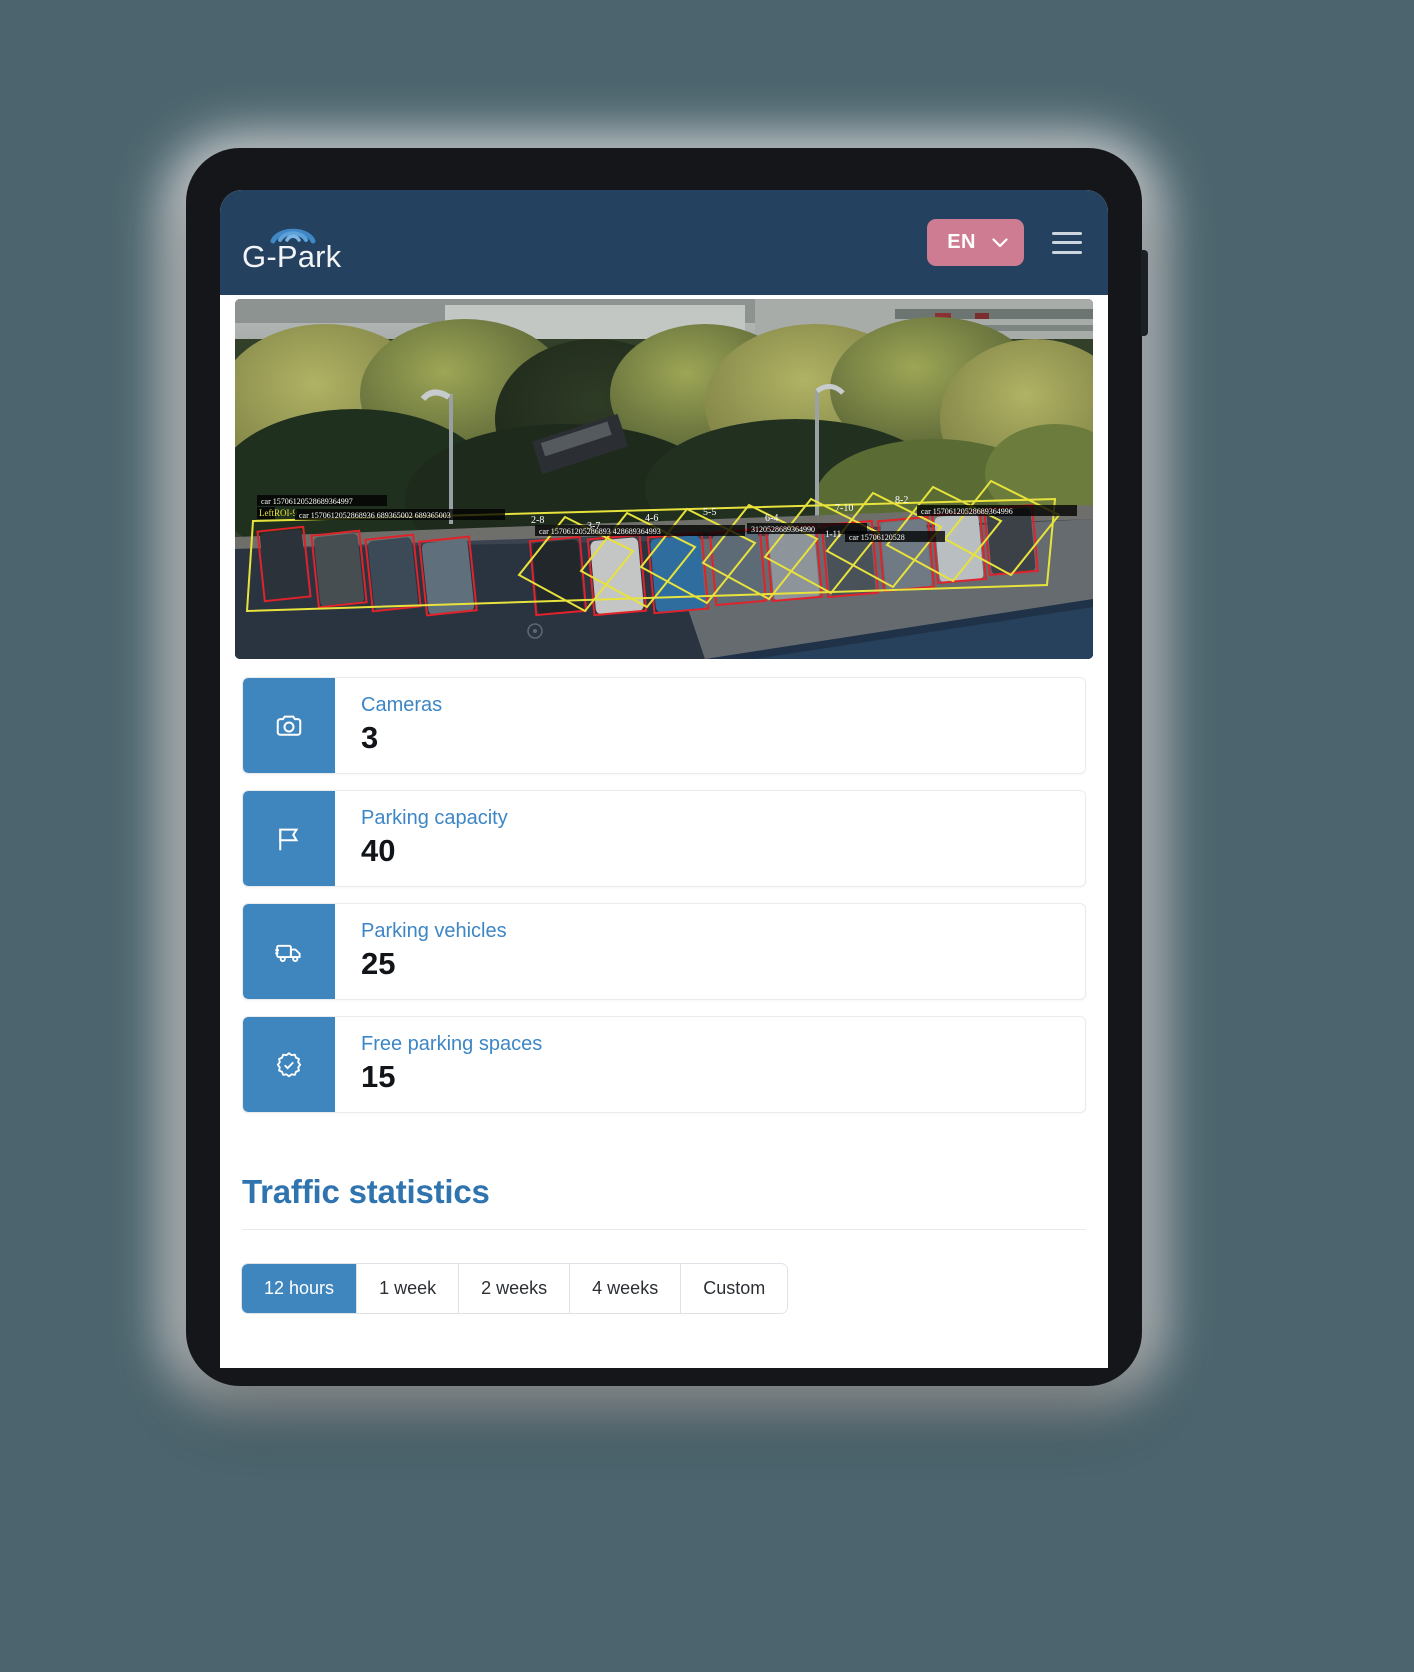  Describe the element at coordinates (626, 1288) in the screenshot. I see `tab-4-weeks: 4 weeks` at that location.